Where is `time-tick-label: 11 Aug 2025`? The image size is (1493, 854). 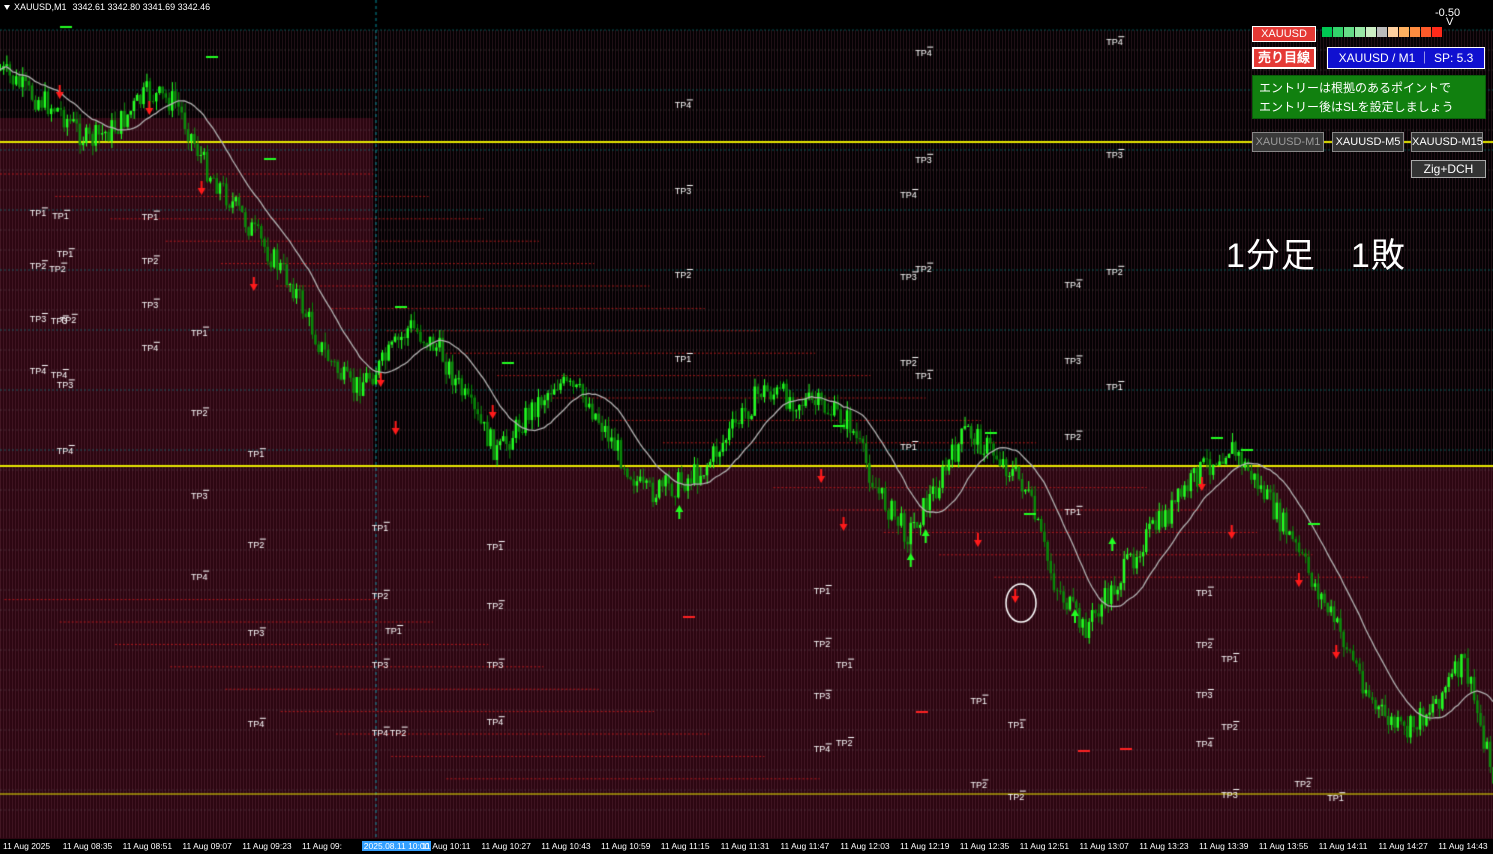
time-tick-label: 11 Aug 2025 is located at coordinates (27, 846).